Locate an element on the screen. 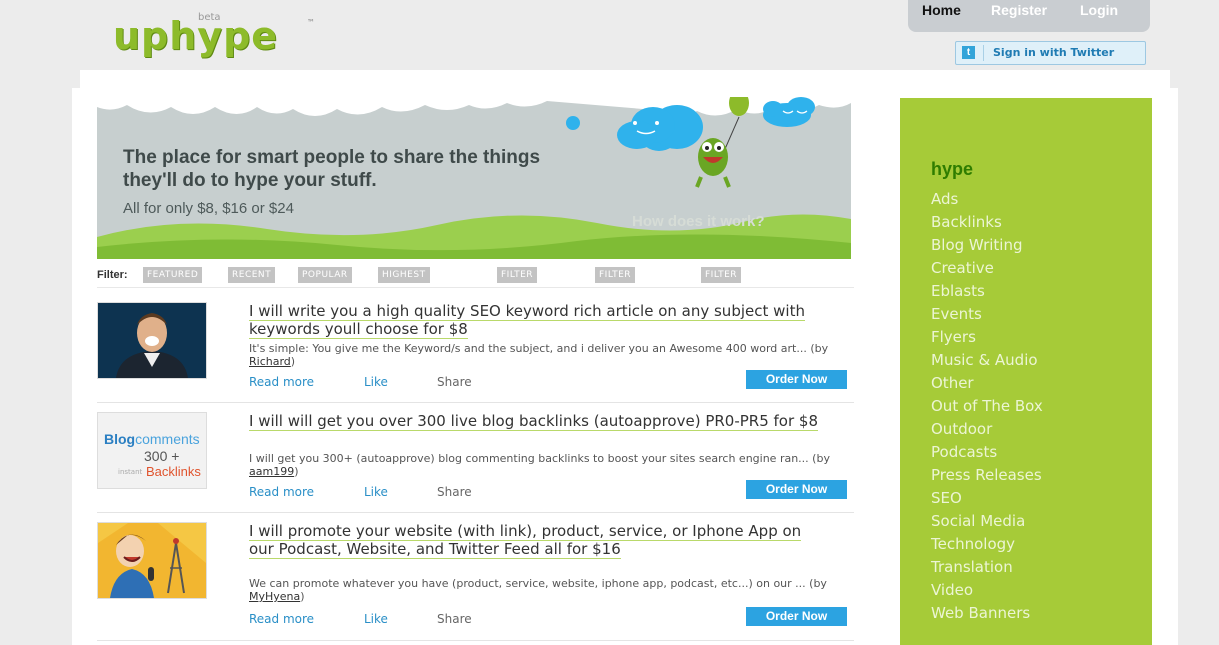  podcast-cartoon-image is located at coordinates (152, 560).